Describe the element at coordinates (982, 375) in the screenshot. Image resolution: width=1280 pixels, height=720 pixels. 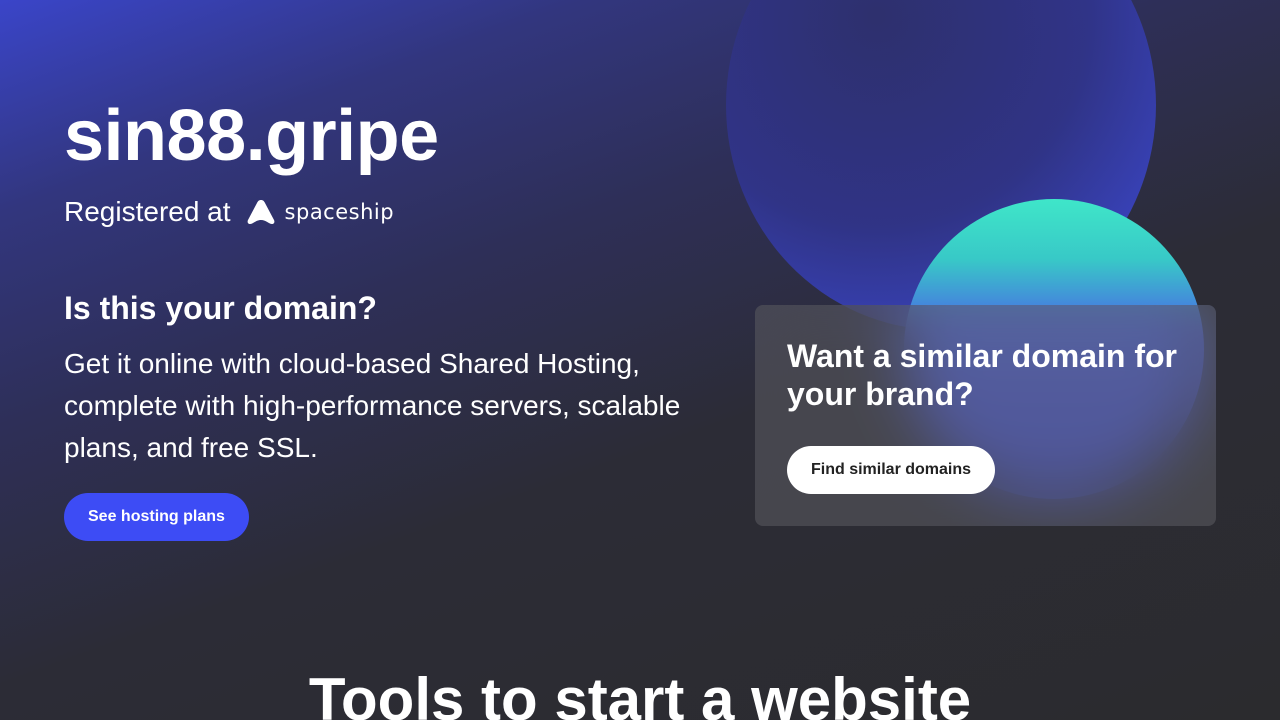
I see `similar-domain-title: Want a similar domain for your brand?` at that location.